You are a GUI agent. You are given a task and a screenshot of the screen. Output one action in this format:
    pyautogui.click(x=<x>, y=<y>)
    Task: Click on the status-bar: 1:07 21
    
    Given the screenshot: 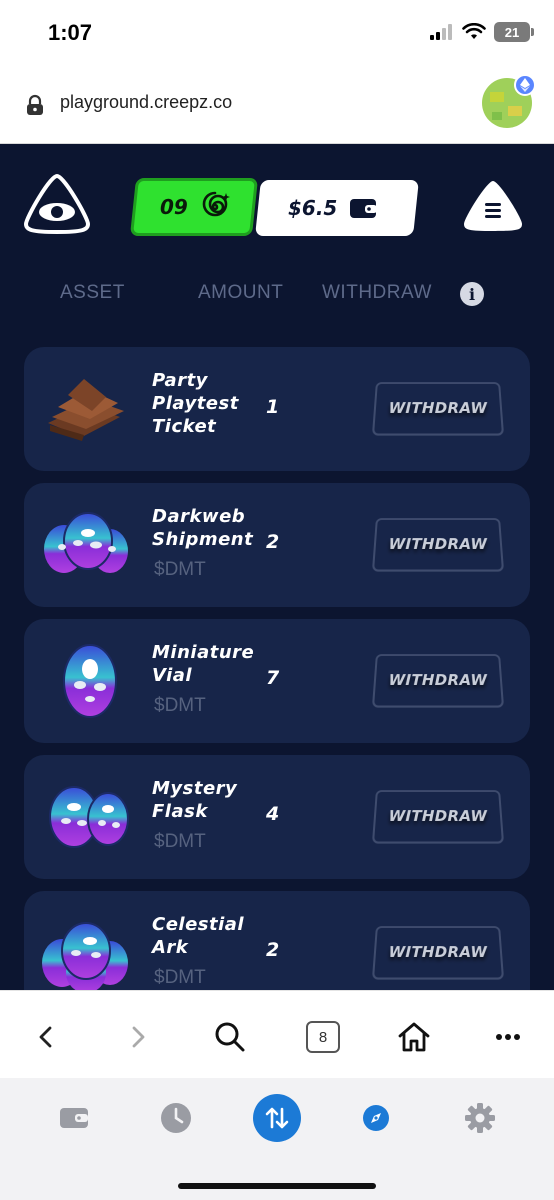 What is the action you would take?
    pyautogui.click(x=277, y=34)
    